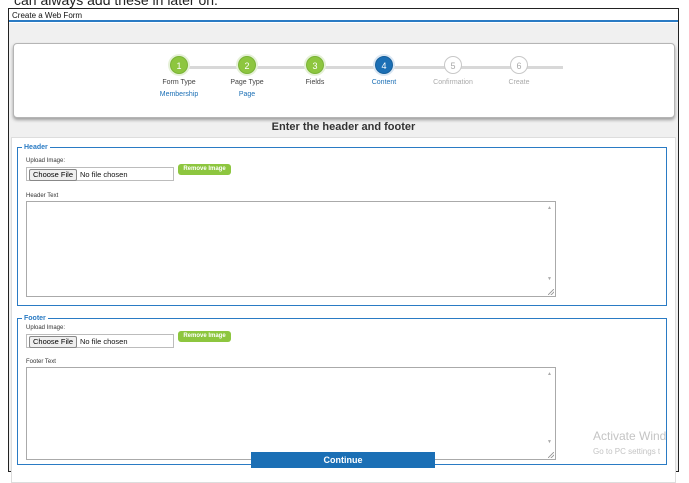  What do you see at coordinates (315, 65) in the screenshot?
I see `step-3-circle: 3` at bounding box center [315, 65].